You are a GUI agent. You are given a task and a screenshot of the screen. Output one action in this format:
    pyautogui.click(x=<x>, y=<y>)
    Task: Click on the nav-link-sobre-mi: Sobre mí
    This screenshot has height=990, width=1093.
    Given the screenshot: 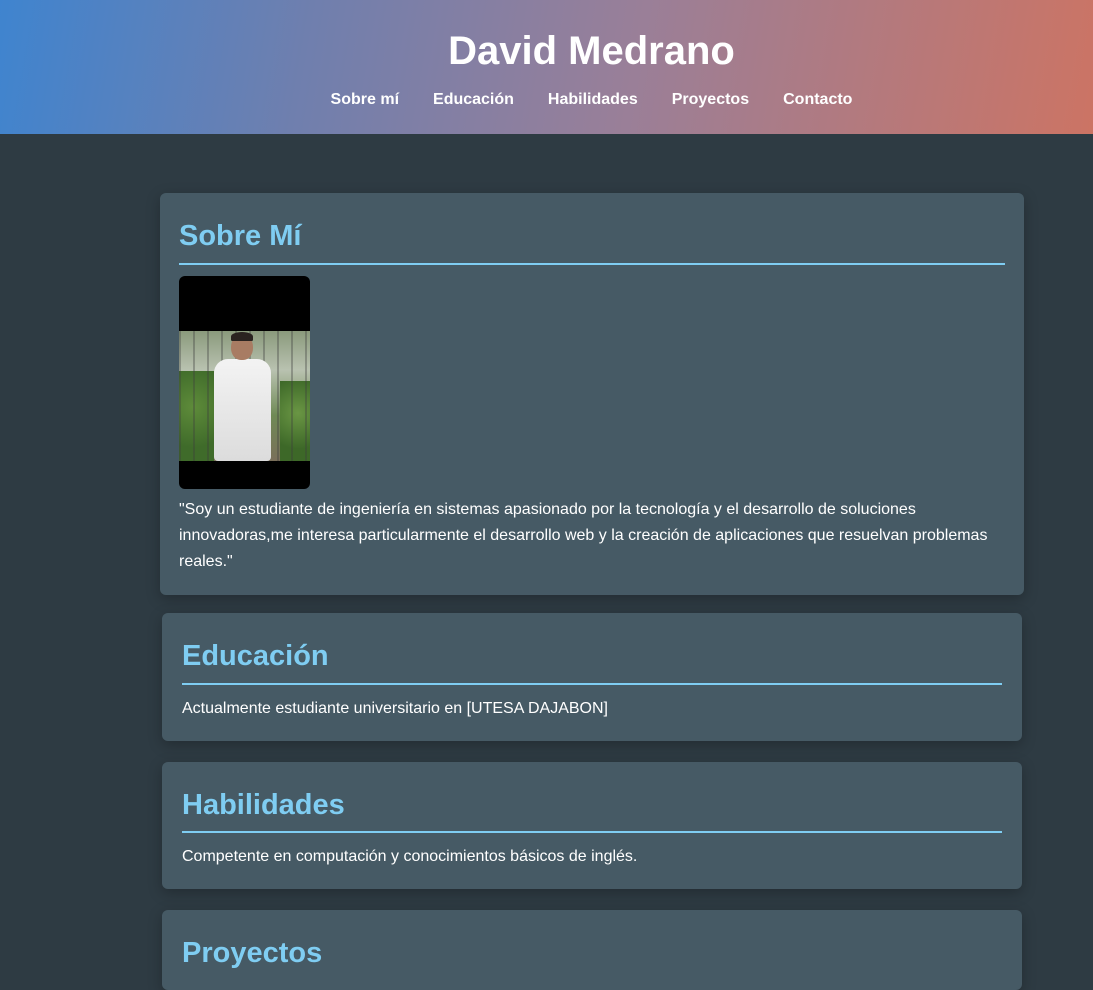 What is the action you would take?
    pyautogui.click(x=365, y=100)
    